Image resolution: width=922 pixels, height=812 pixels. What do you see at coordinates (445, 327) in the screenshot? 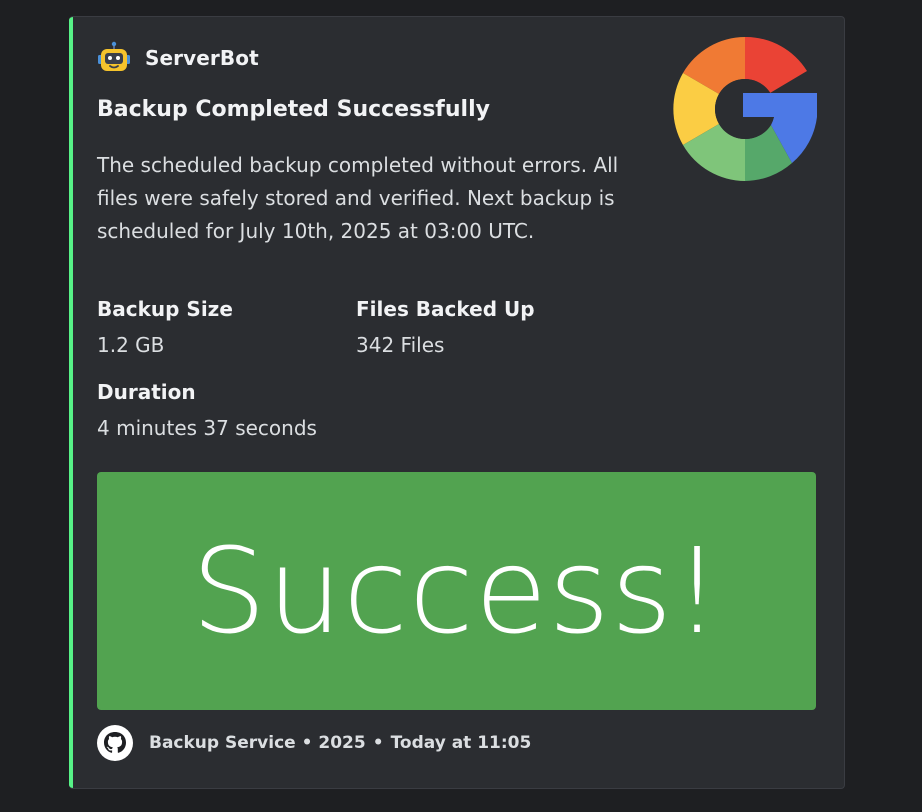
I see `field-files-backed-up: Files Backed Up 342 Files` at bounding box center [445, 327].